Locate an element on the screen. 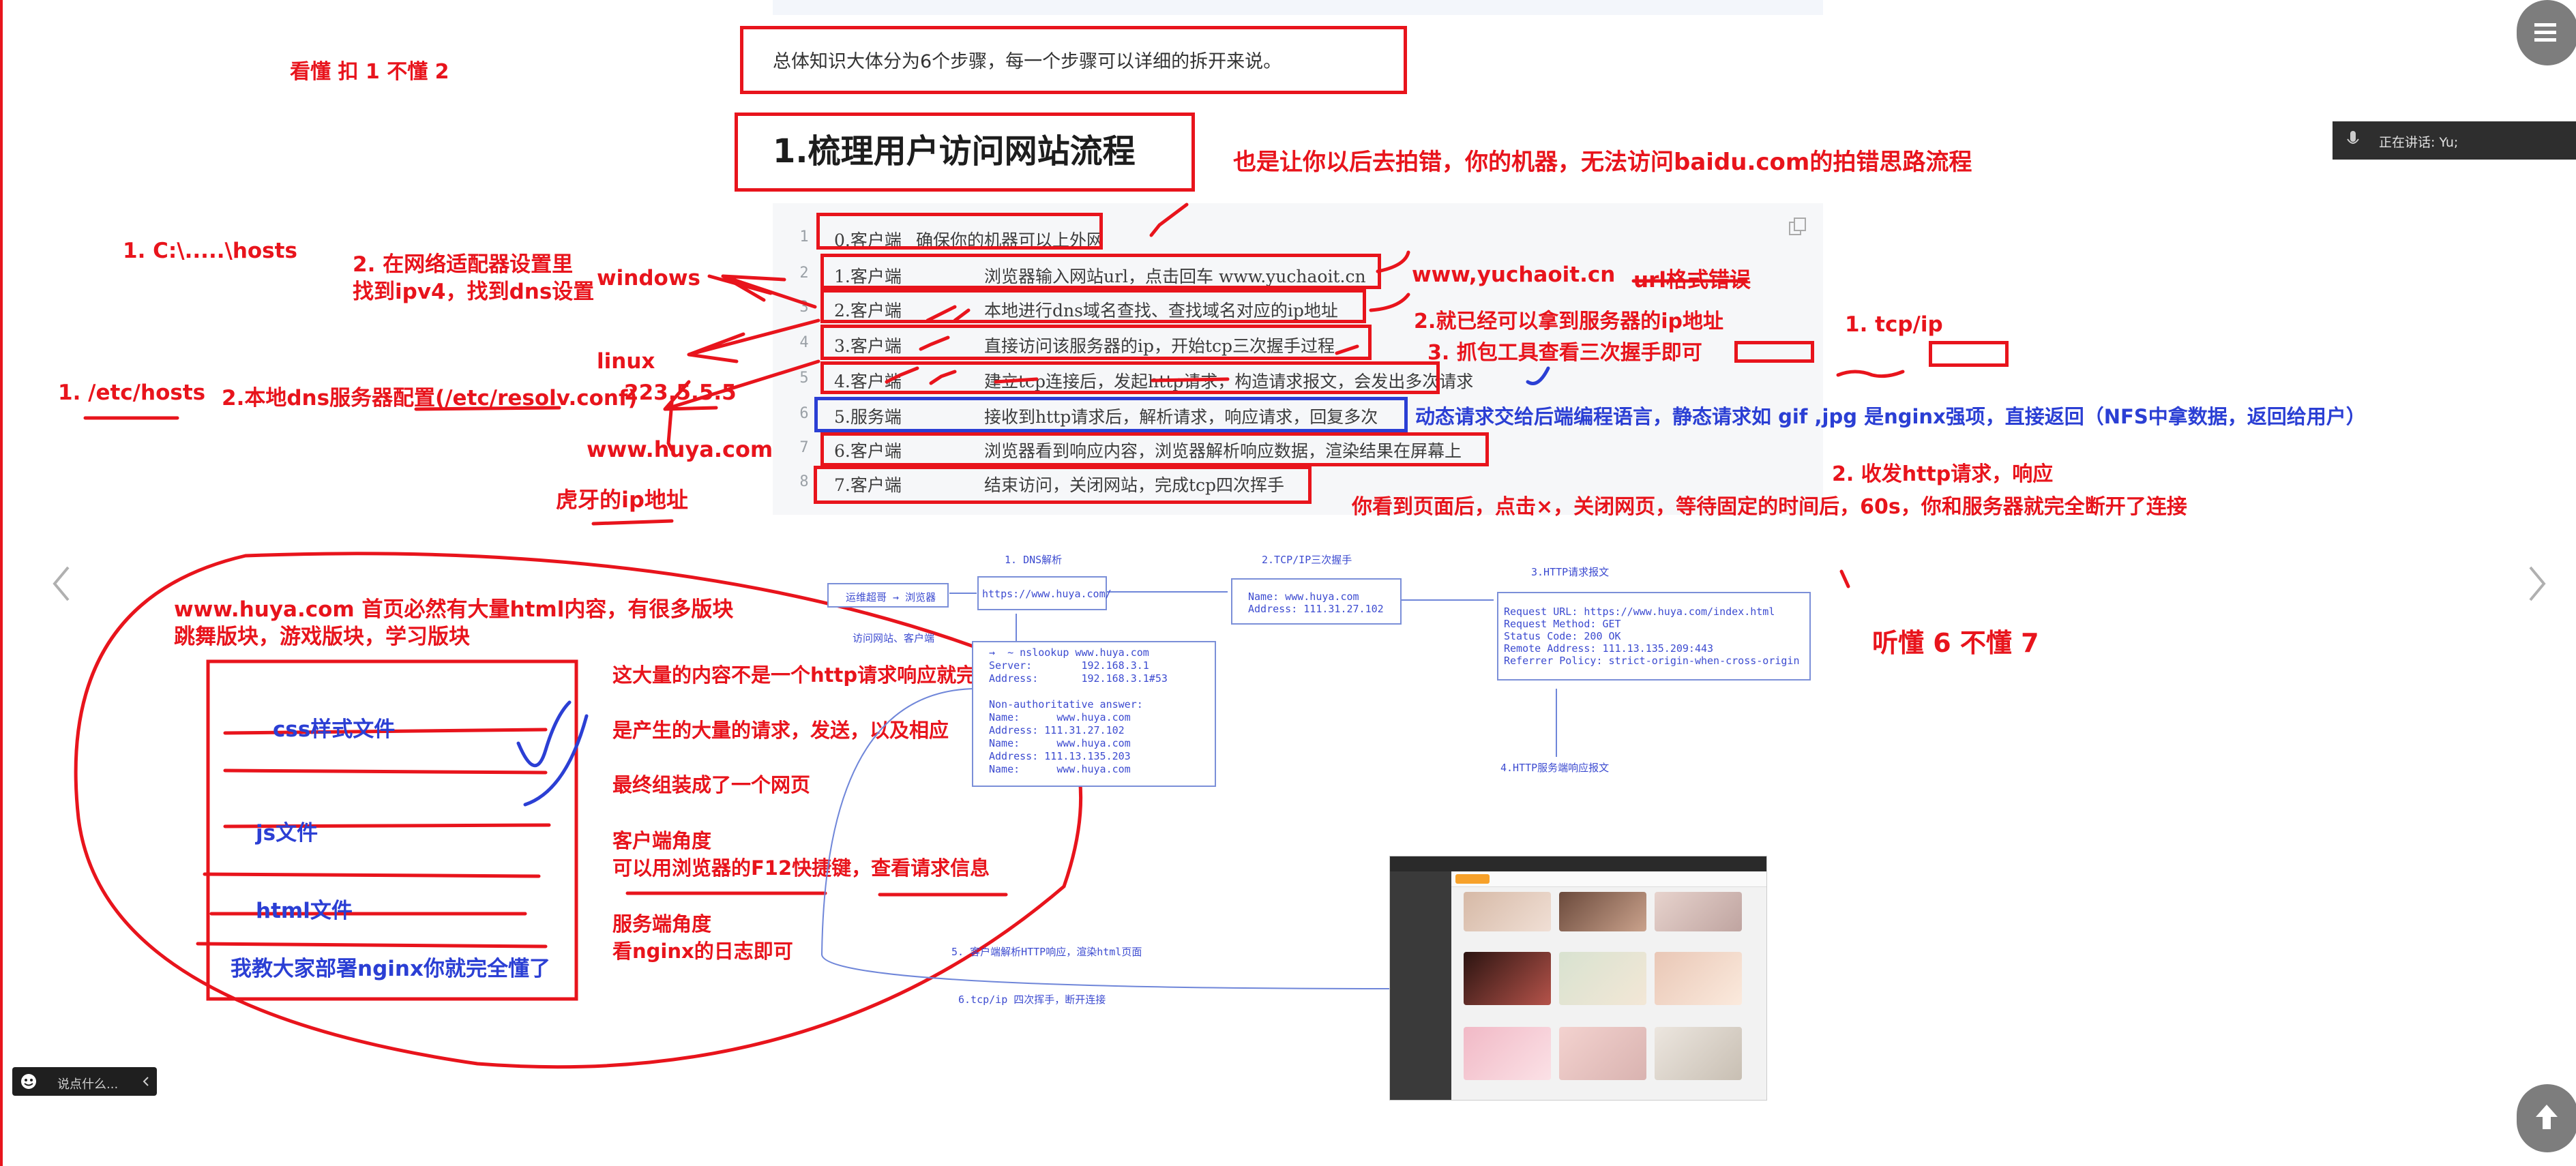 The width and height of the screenshot is (2576, 1166). huya-screenshot is located at coordinates (1578, 978).